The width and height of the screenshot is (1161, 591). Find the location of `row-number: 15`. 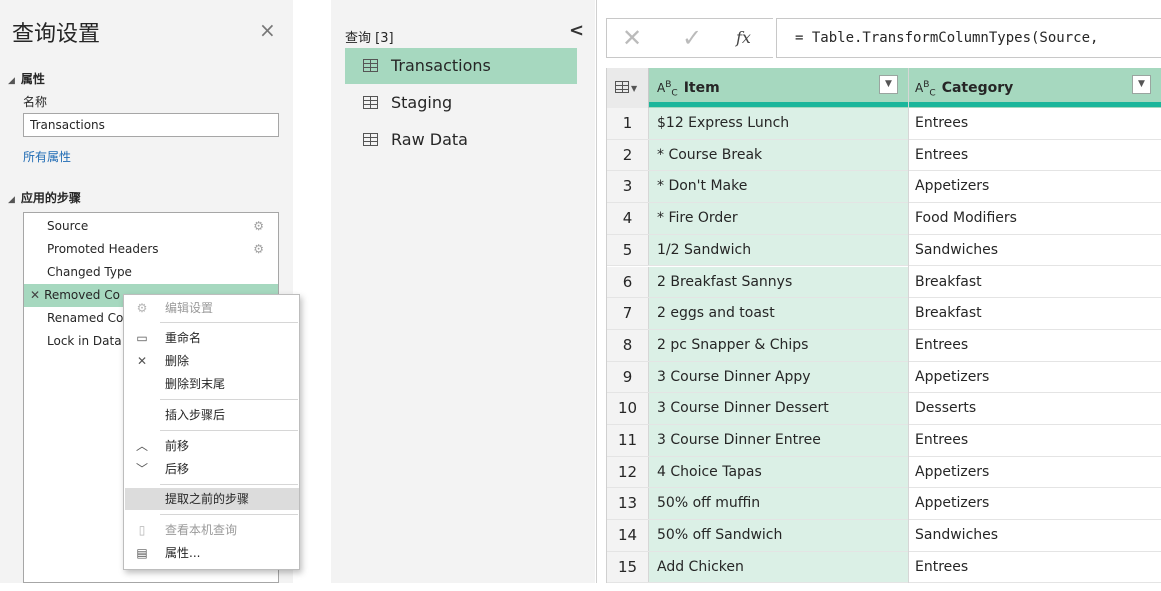

row-number: 15 is located at coordinates (628, 567).